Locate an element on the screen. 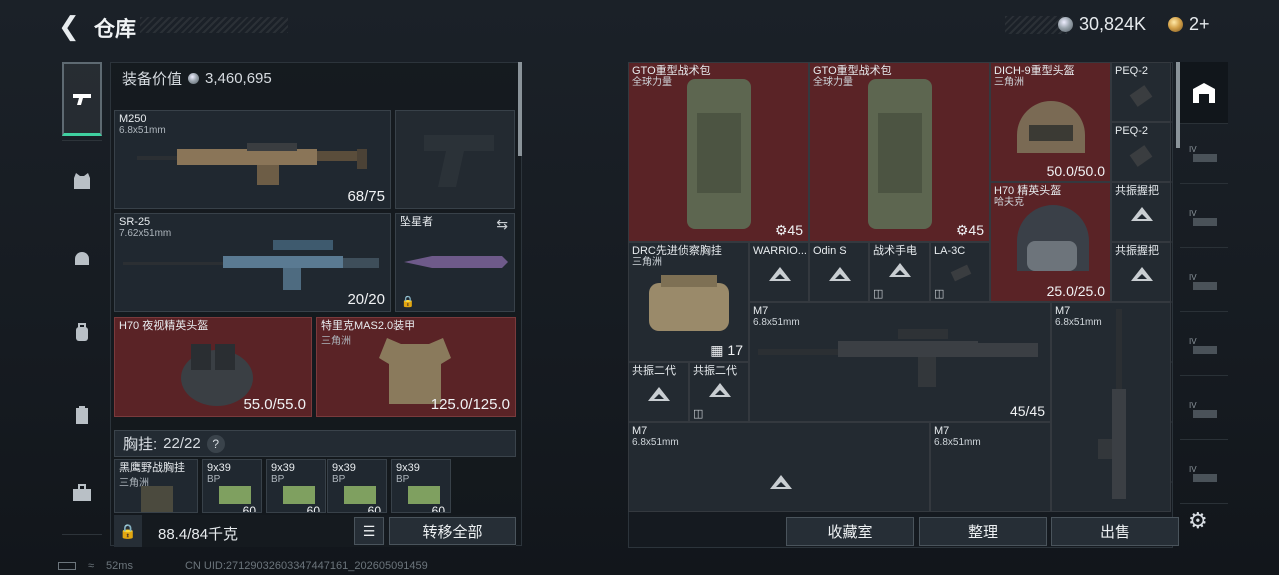 This screenshot has height=575, width=1279. lock-icon: 🔒 is located at coordinates (128, 531).